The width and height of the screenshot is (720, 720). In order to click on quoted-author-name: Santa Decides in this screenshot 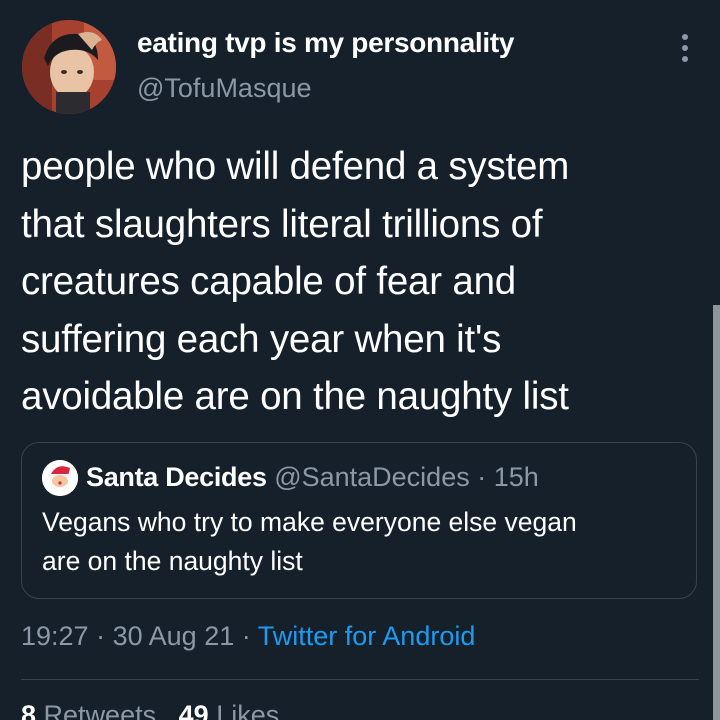, I will do `click(176, 477)`.